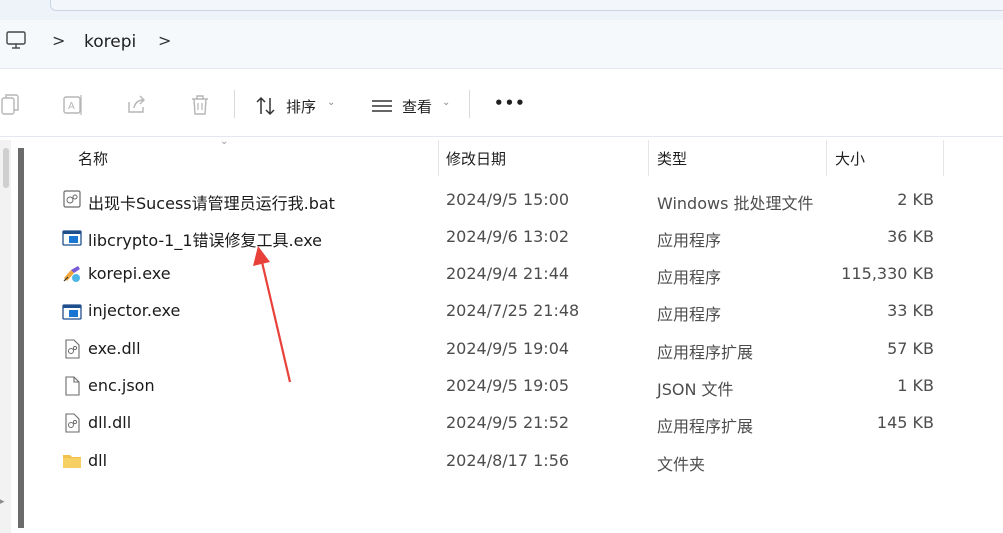 The image size is (1003, 533). What do you see at coordinates (905, 422) in the screenshot?
I see `file-size: 145 KB` at bounding box center [905, 422].